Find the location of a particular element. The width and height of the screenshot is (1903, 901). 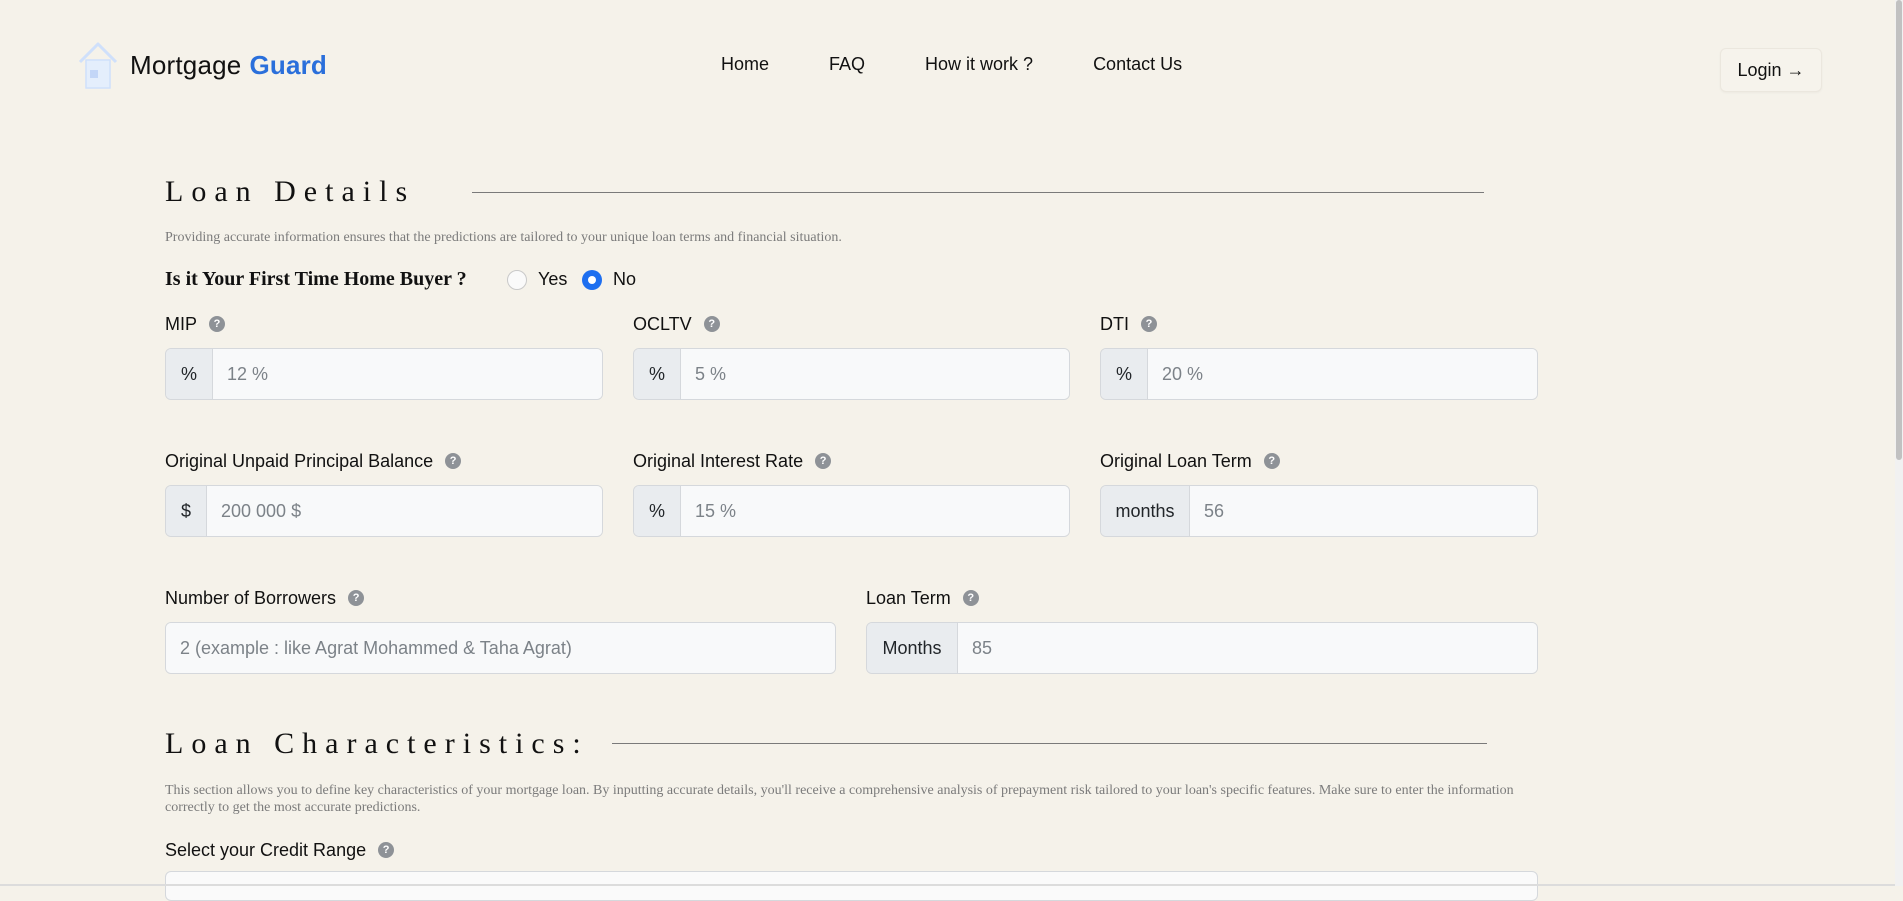

ocltv-field: OCLTV? % 5 % is located at coordinates (851, 356).